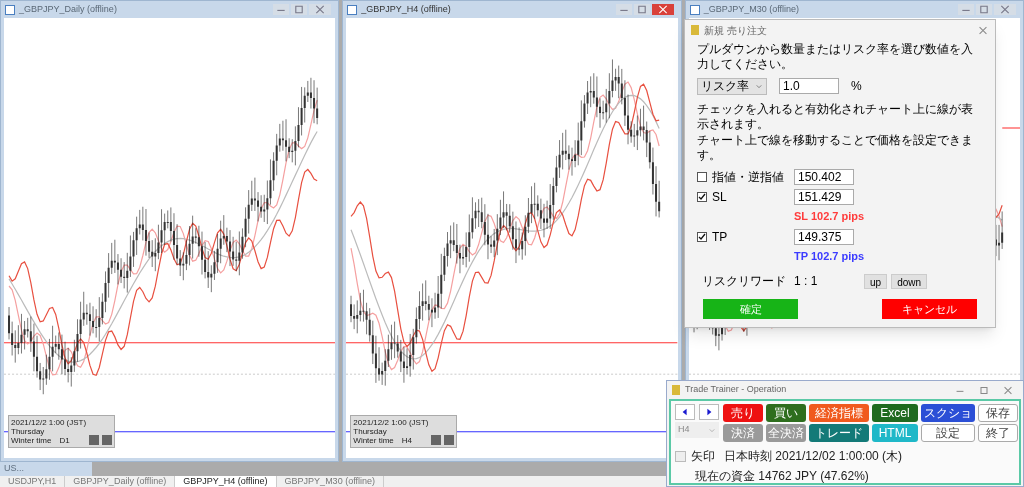  What do you see at coordinates (743, 413) in the screenshot?
I see `action-button: 売り` at bounding box center [743, 413].